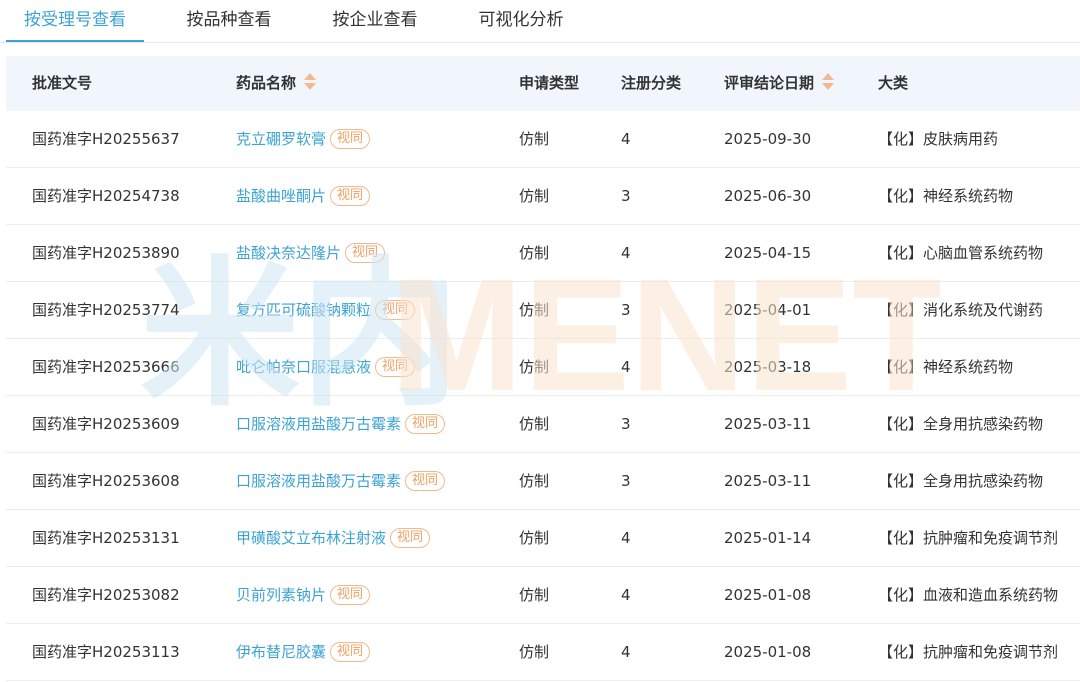 The height and width of the screenshot is (682, 1080). What do you see at coordinates (106, 481) in the screenshot?
I see `approval-number-cell: 国药准字H20253608` at bounding box center [106, 481].